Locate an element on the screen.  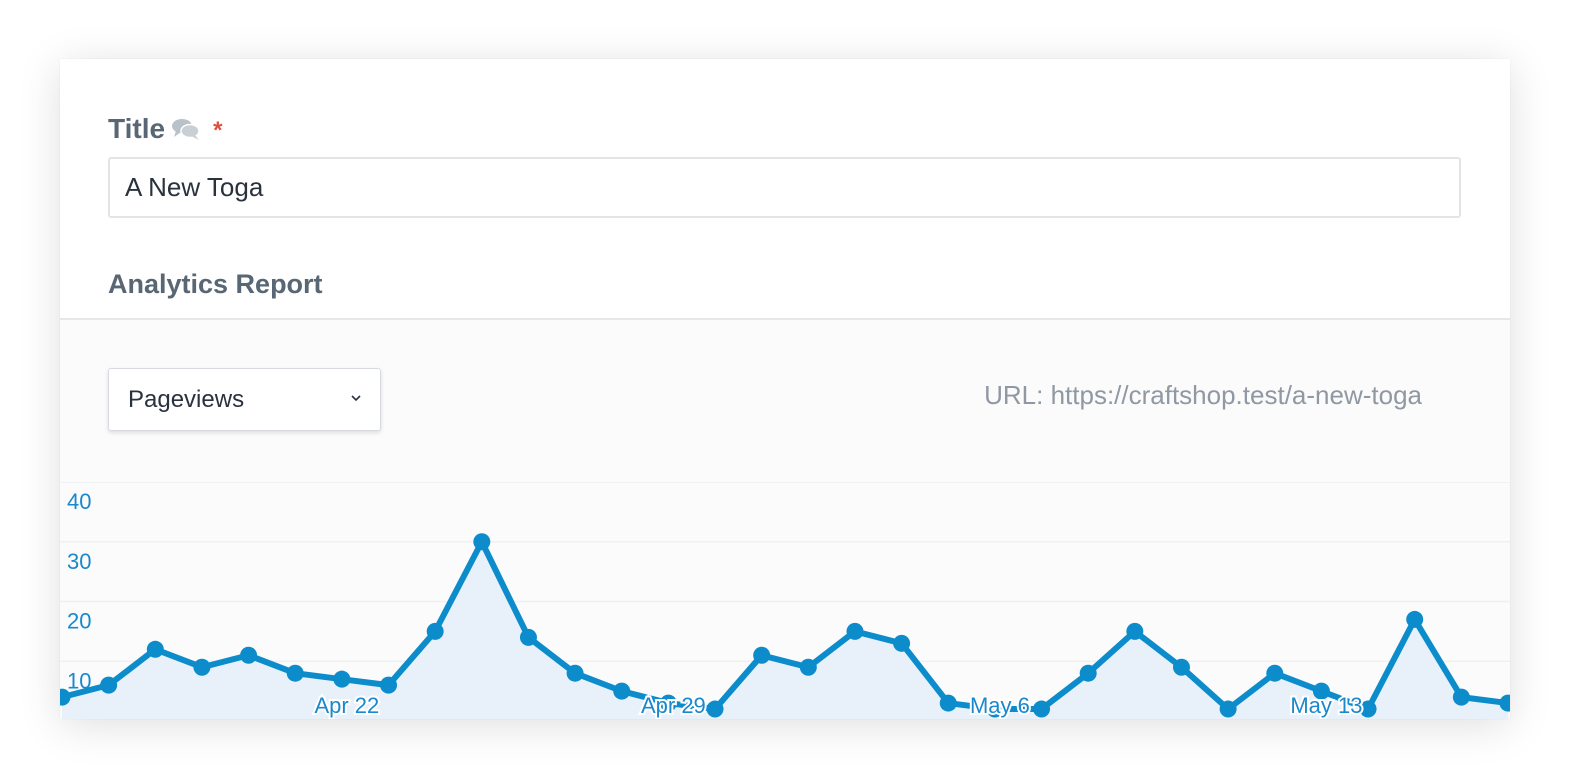
page-url: URL: https://craftshop.test/a-new-toga is located at coordinates (1203, 395).